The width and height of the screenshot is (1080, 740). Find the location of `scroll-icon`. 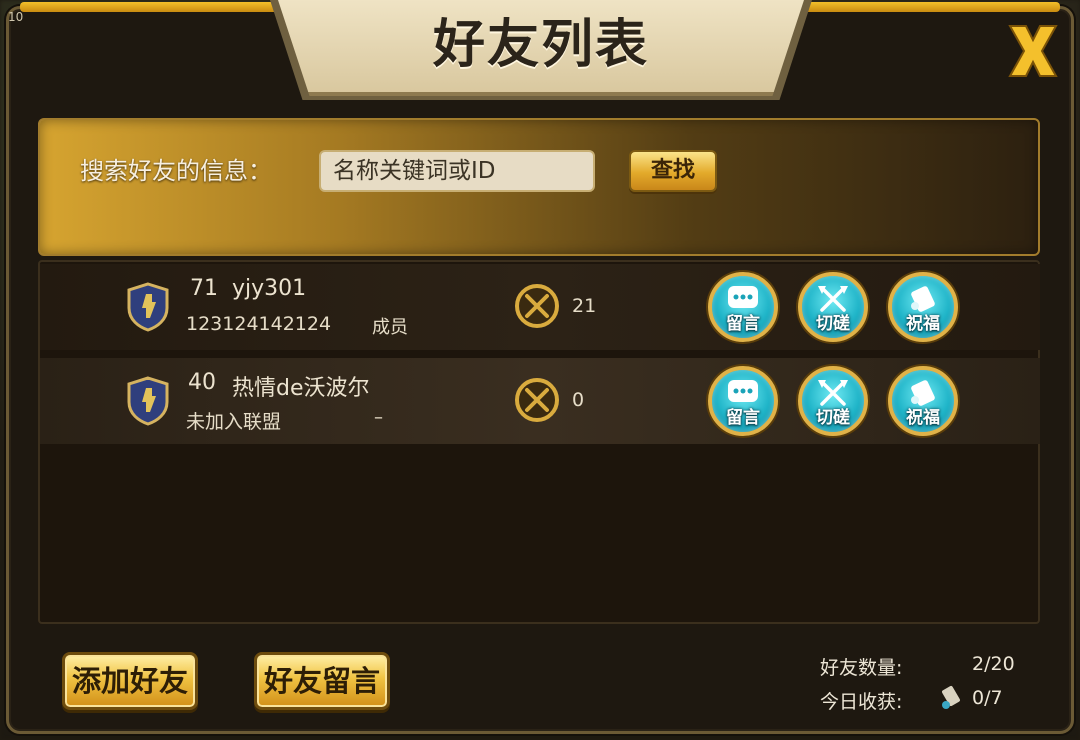

scroll-icon is located at coordinates (951, 697).